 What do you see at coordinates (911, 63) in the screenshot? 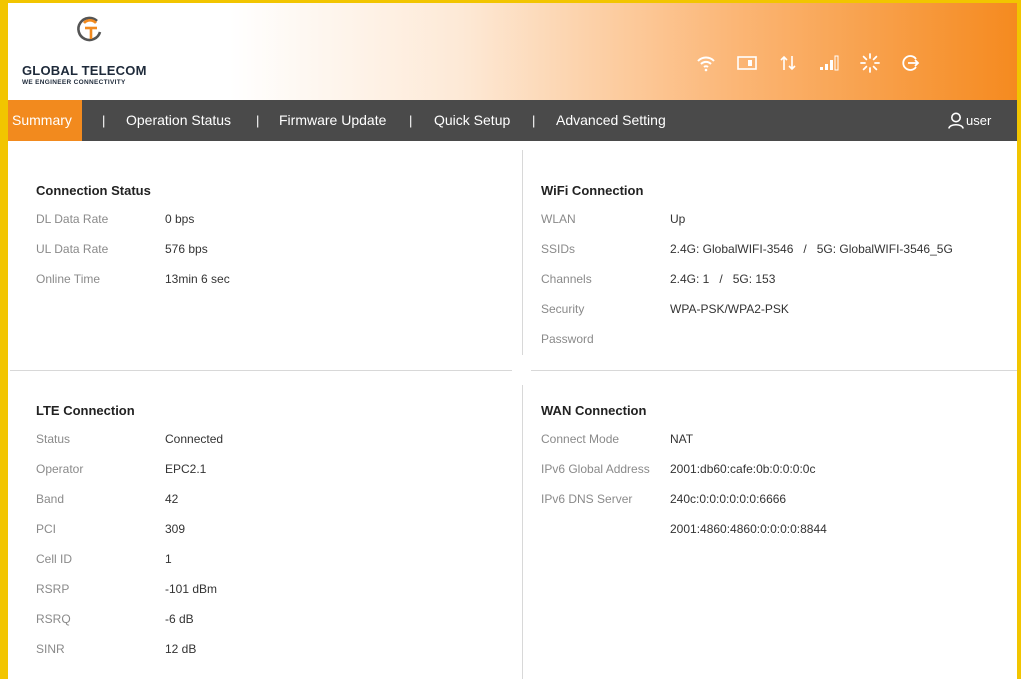
I see `logout-icon` at bounding box center [911, 63].